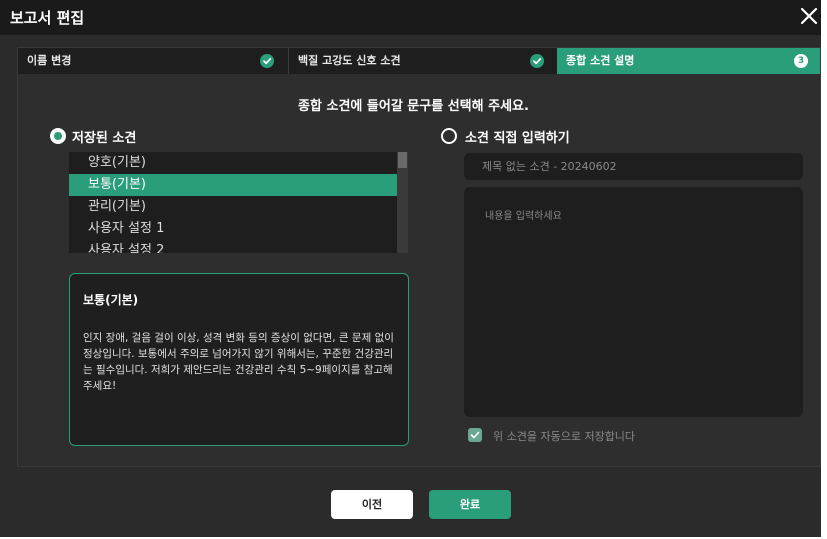  Describe the element at coordinates (422, 61) in the screenshot. I see `step-white-matter: 백질 고강도 신호 소견` at that location.